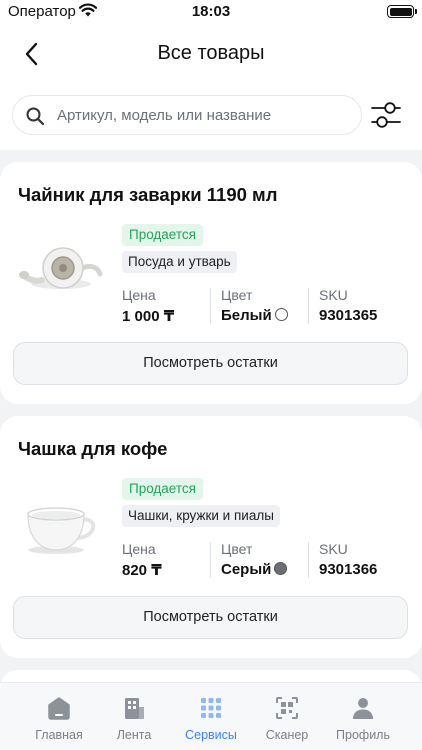 Image resolution: width=422 pixels, height=750 pixels. I want to click on tab-bar: Главная Лента Сервисы Сканер Профиль, so click(211, 716).